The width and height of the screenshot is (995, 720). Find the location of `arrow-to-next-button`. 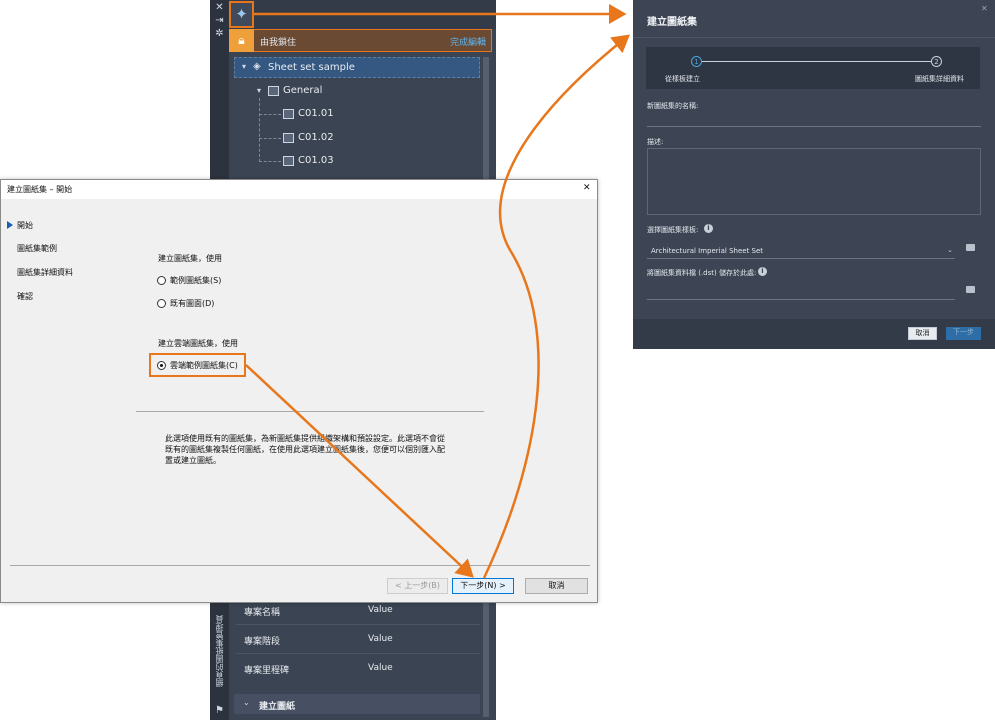

arrow-to-next-button is located at coordinates (359, 471).